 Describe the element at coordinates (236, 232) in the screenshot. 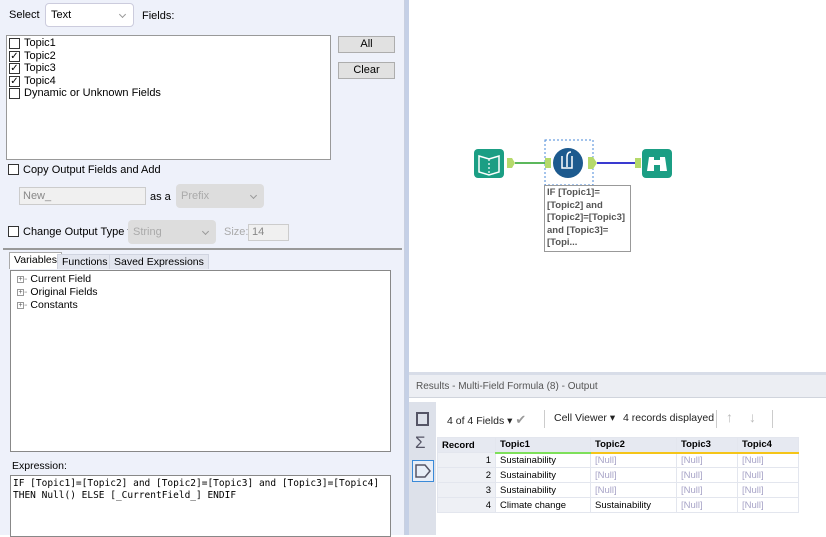

I see `size-label: Size:` at that location.